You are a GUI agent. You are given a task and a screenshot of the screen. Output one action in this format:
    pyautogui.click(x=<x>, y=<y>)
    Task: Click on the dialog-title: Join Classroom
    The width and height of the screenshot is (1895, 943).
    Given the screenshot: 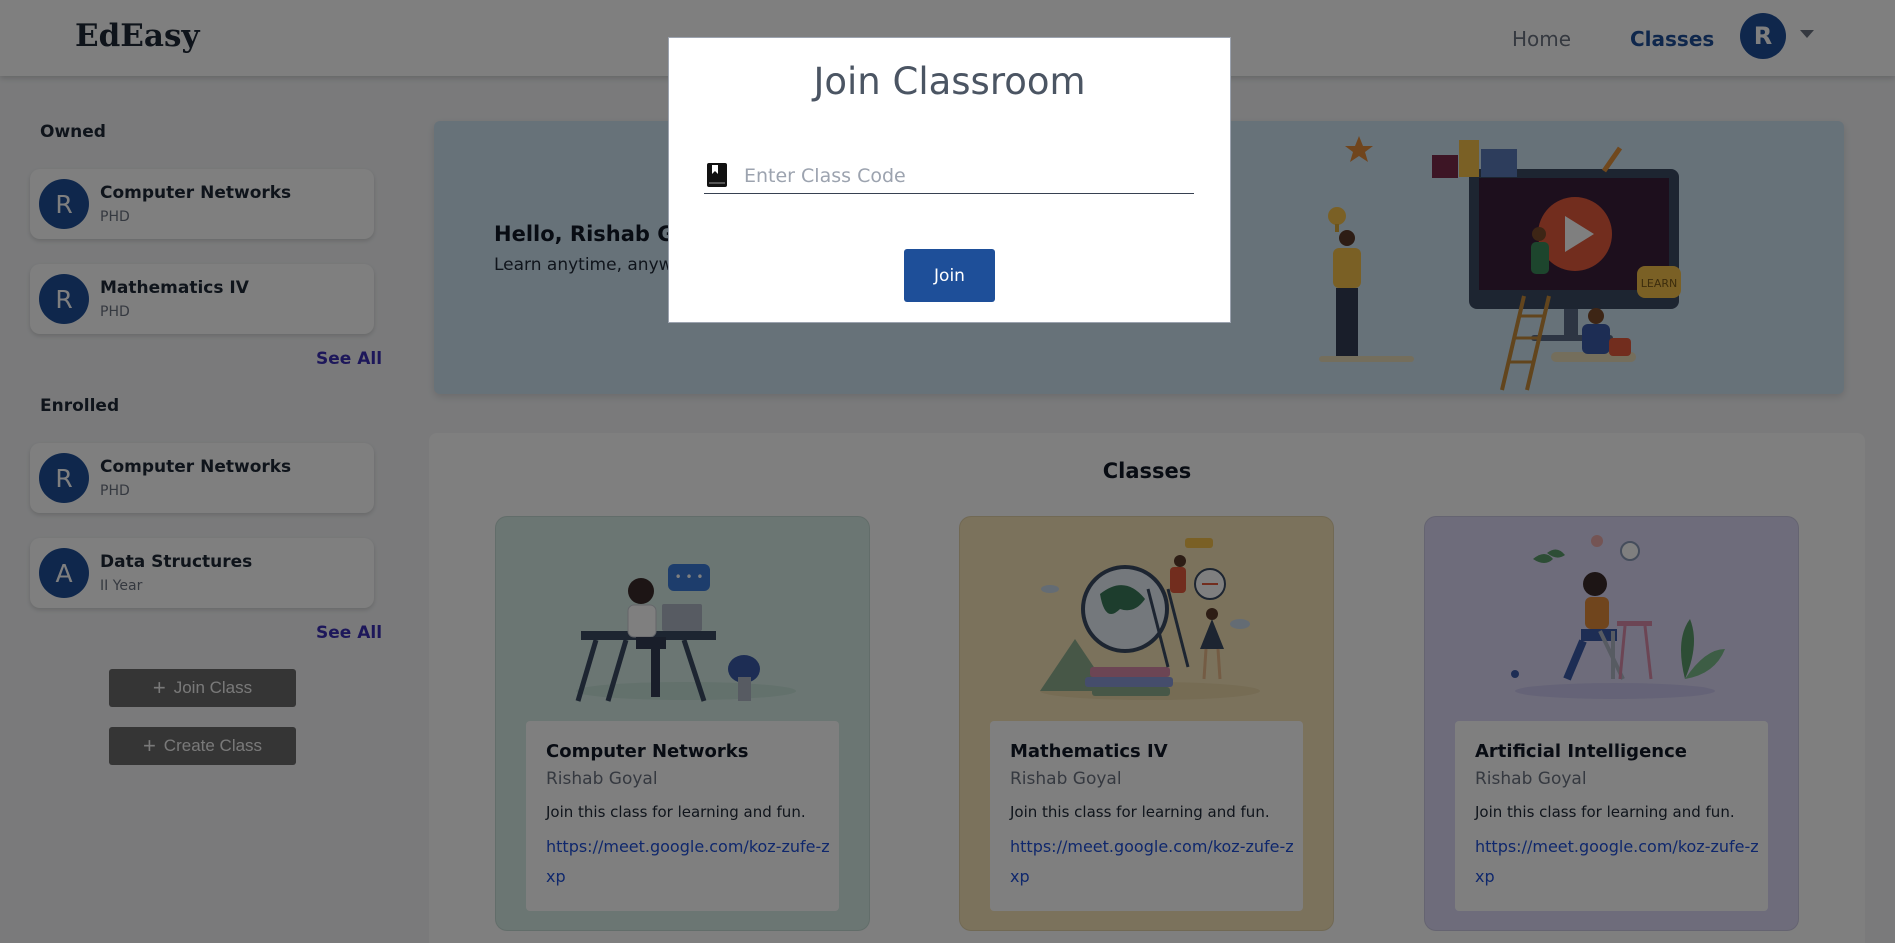 What is the action you would take?
    pyautogui.click(x=949, y=81)
    